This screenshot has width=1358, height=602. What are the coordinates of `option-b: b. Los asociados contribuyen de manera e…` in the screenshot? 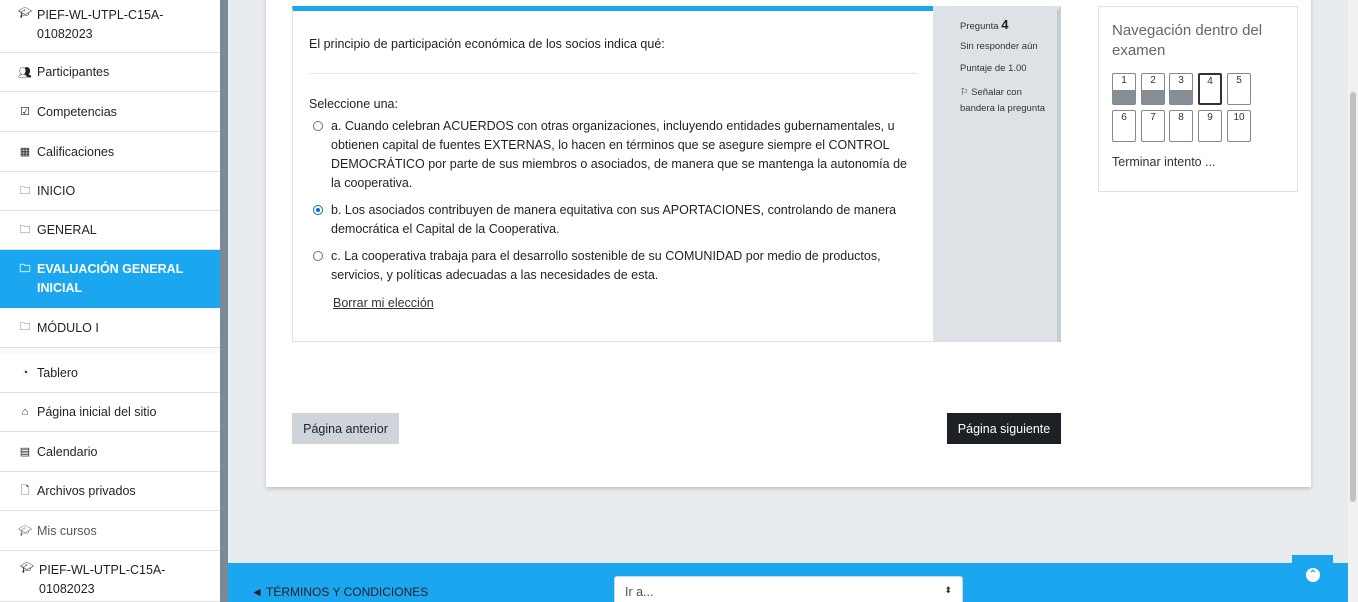 It's located at (610, 220).